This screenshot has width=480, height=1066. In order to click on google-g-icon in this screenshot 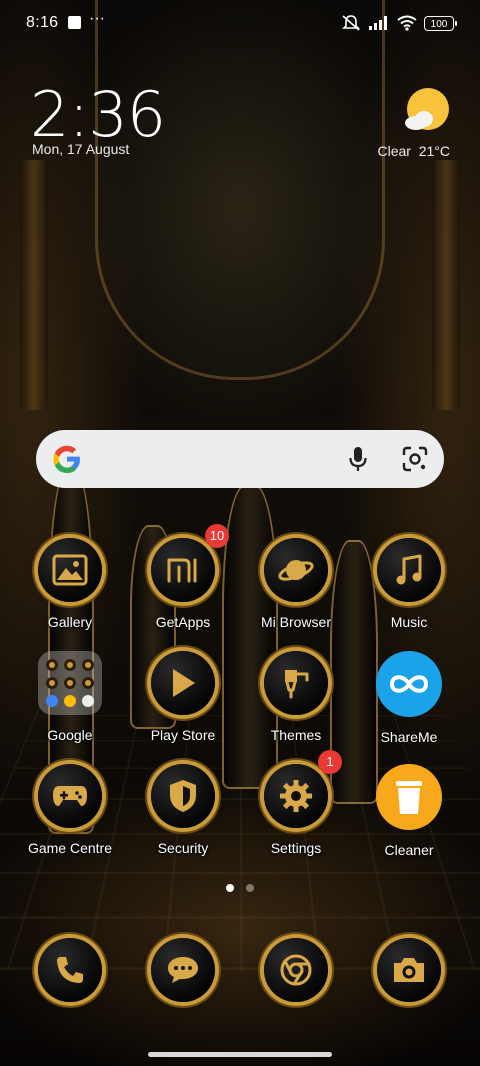, I will do `click(66, 459)`.